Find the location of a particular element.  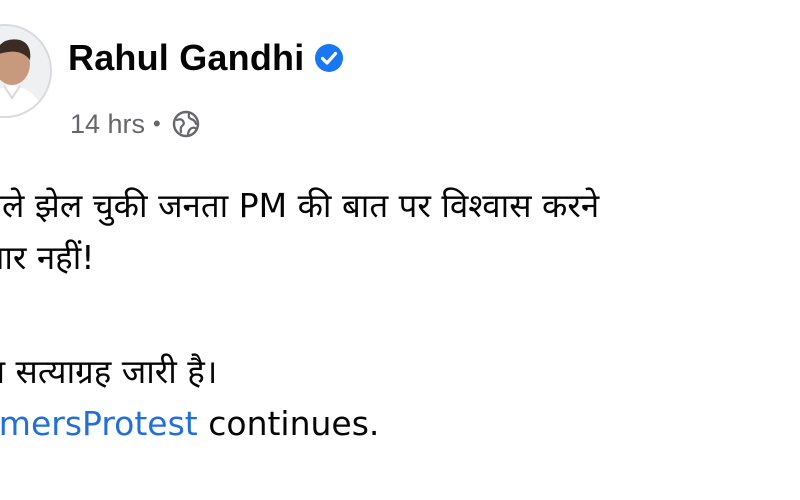

author-name: Rahul Gandhi is located at coordinates (186, 58).